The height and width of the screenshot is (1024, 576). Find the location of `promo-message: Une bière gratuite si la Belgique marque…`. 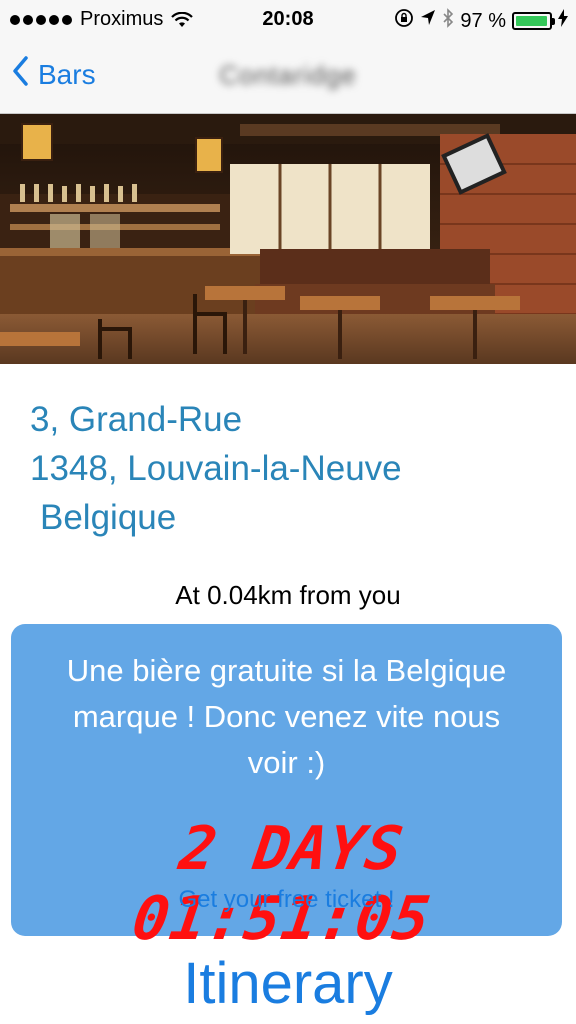

promo-message: Une bière gratuite si la Belgique marque… is located at coordinates (286, 716).